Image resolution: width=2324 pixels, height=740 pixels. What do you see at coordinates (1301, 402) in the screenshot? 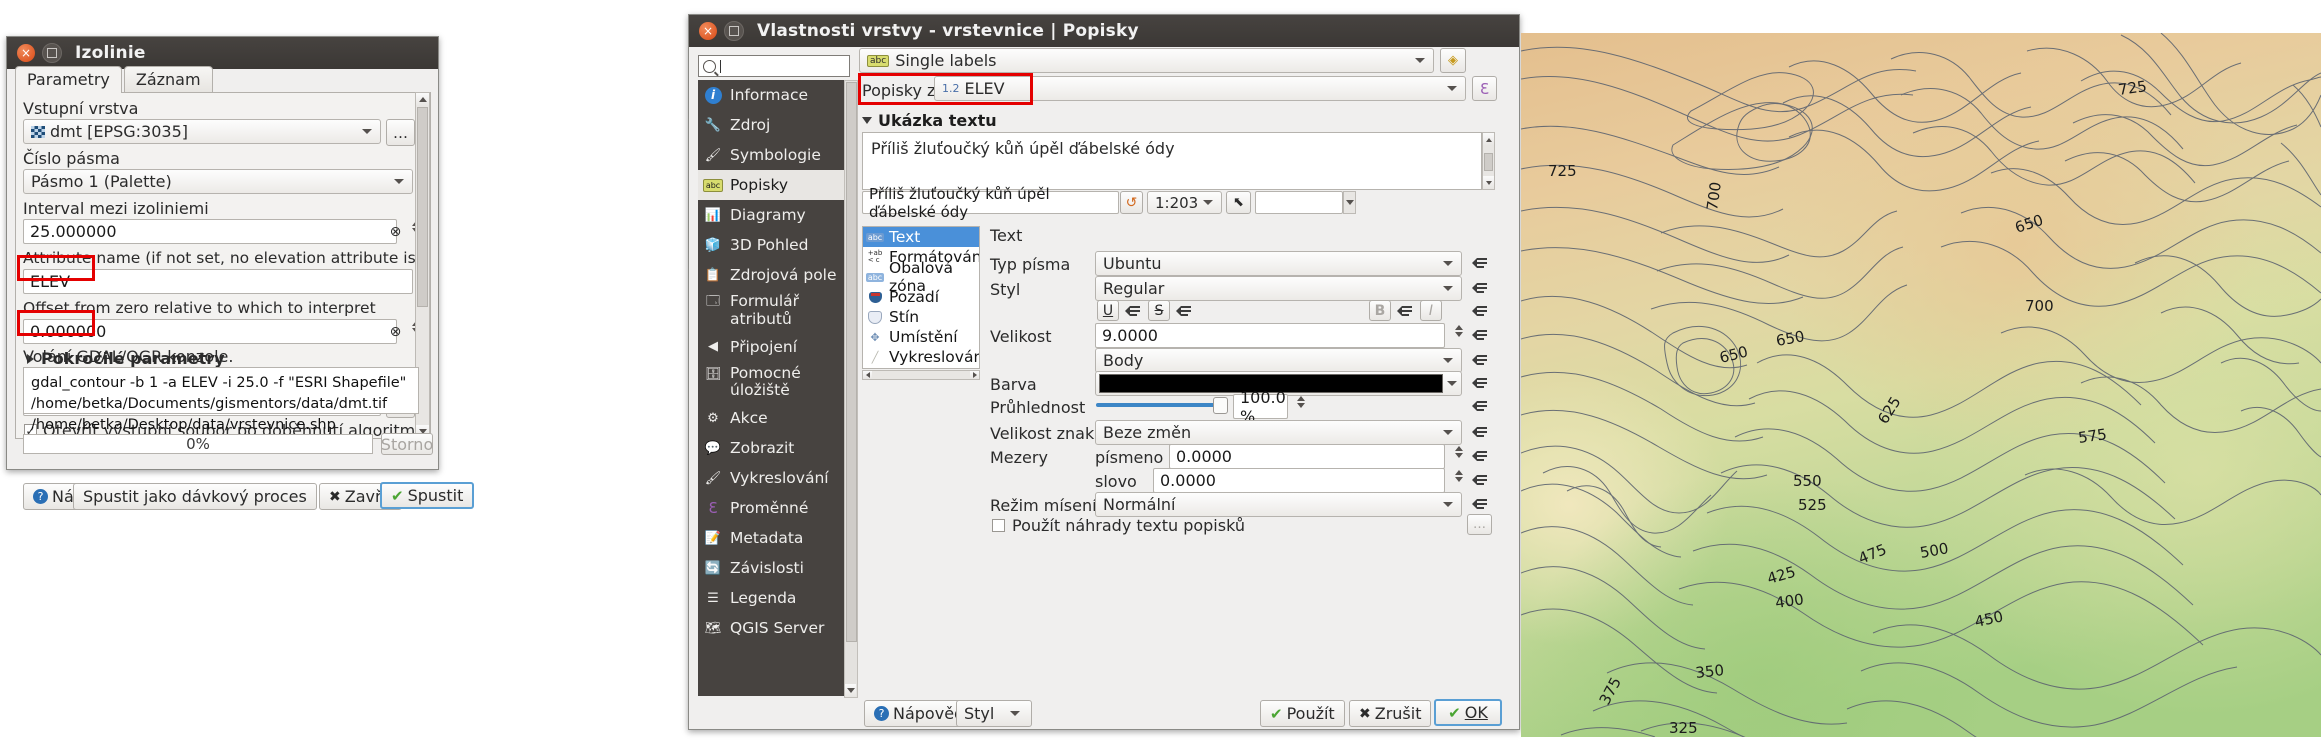
I see `opacity-stepper` at bounding box center [1301, 402].